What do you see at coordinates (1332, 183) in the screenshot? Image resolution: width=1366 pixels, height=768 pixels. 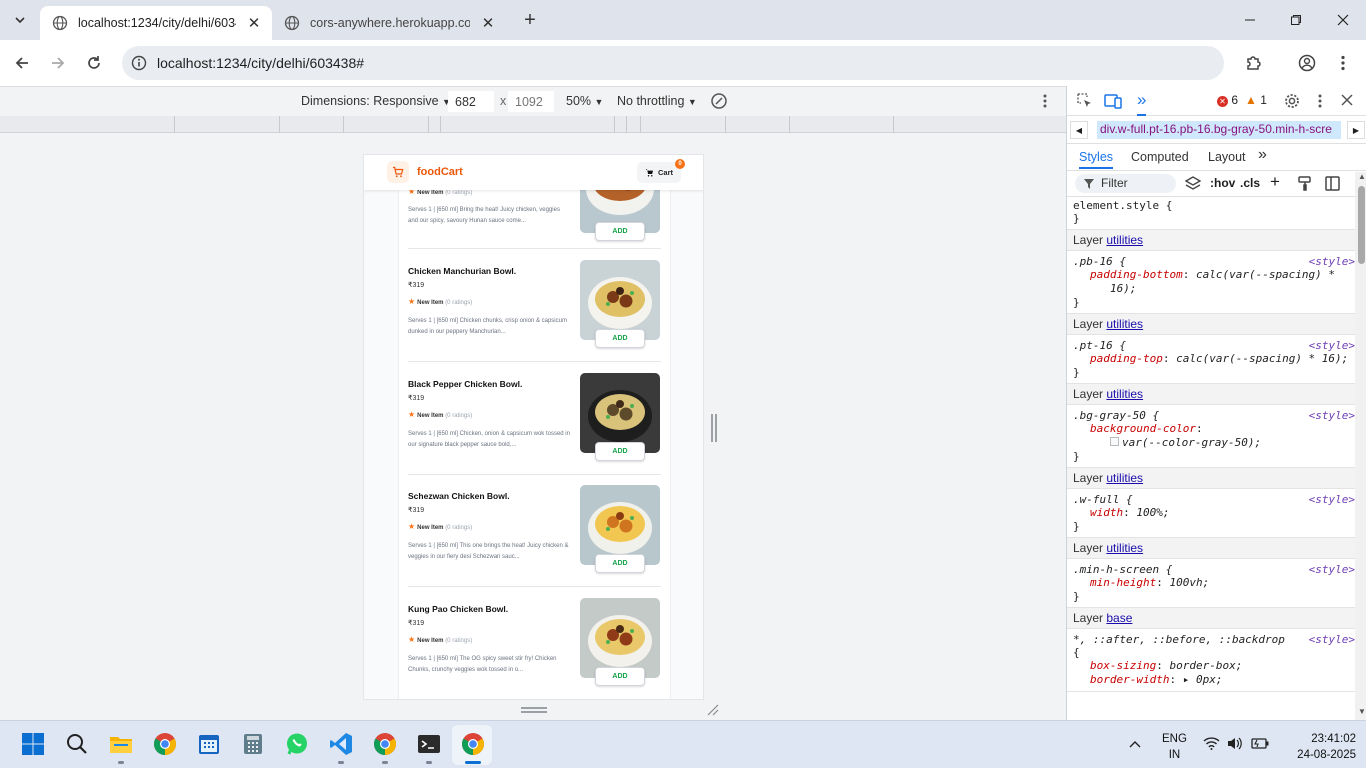 I see `sidebar-toggle-icon` at bounding box center [1332, 183].